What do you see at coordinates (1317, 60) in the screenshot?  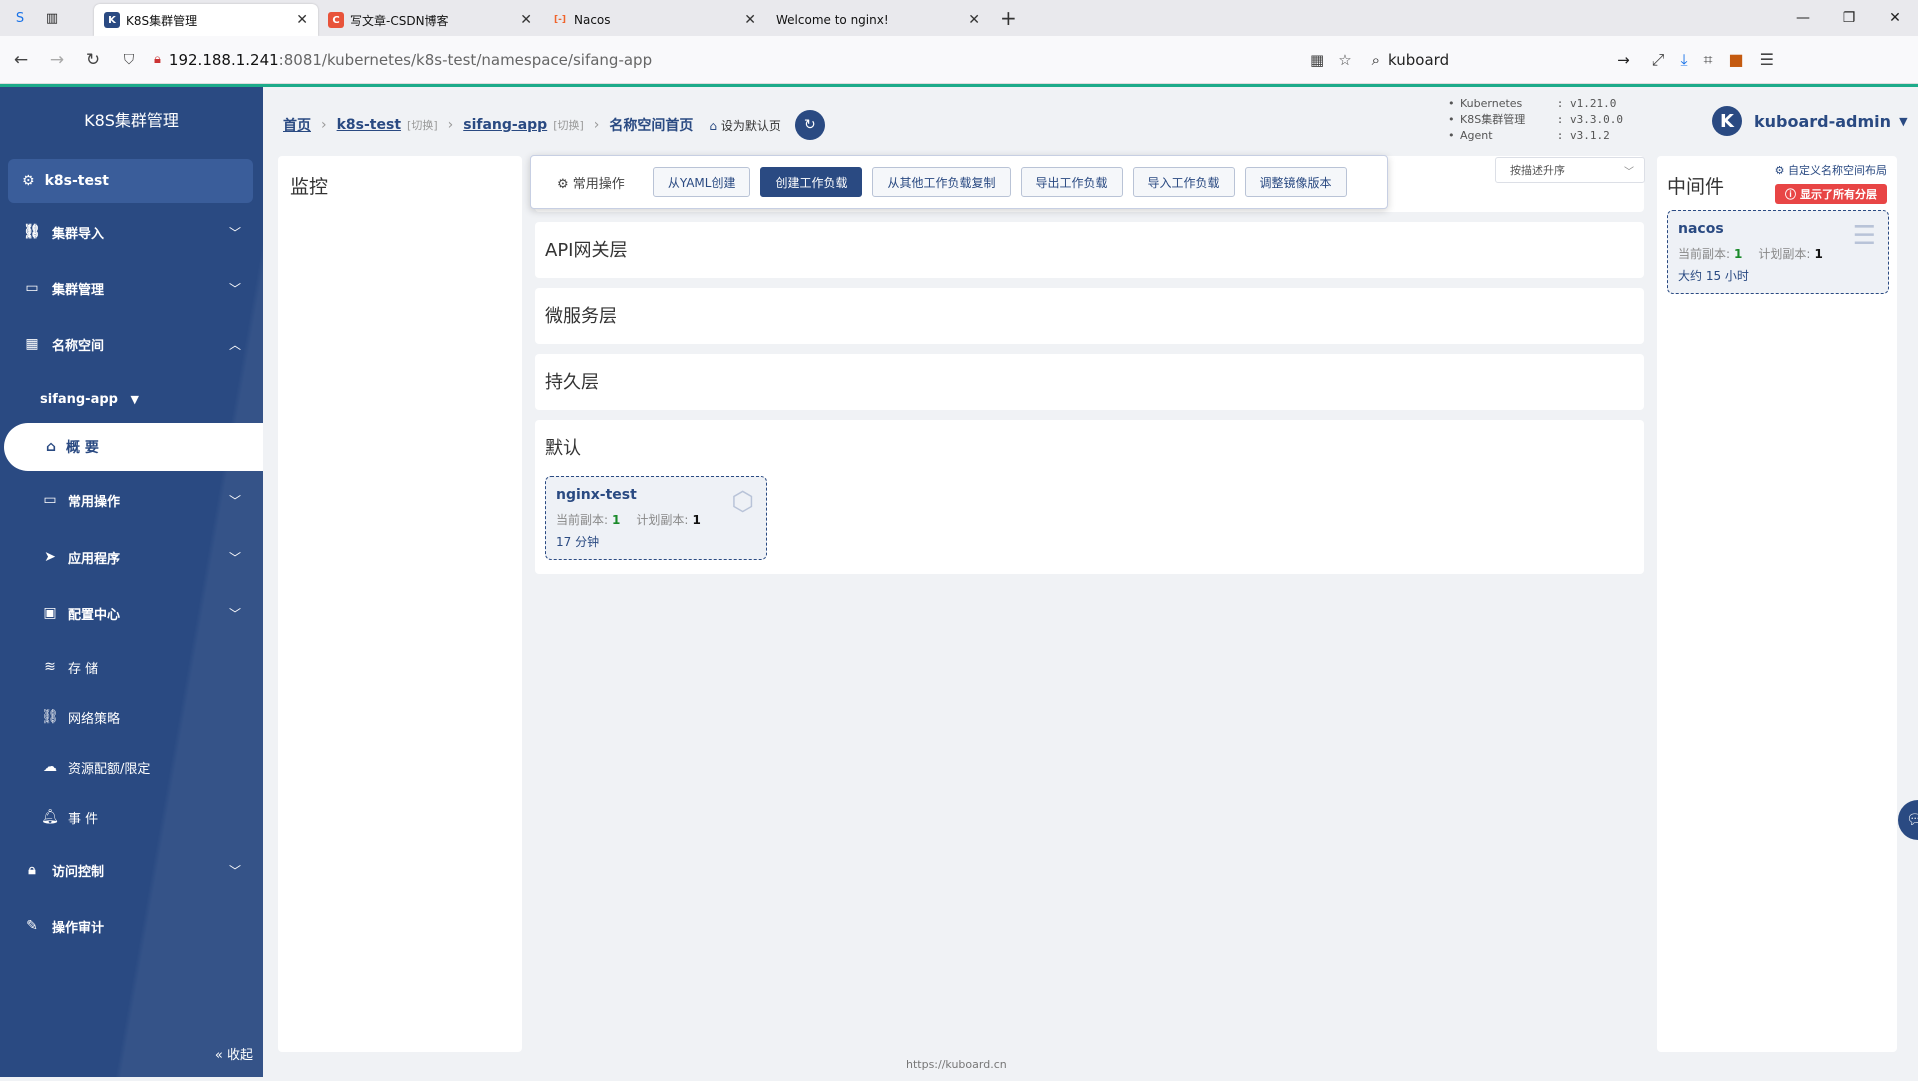 I see `qr-code-icon: ▦` at bounding box center [1317, 60].